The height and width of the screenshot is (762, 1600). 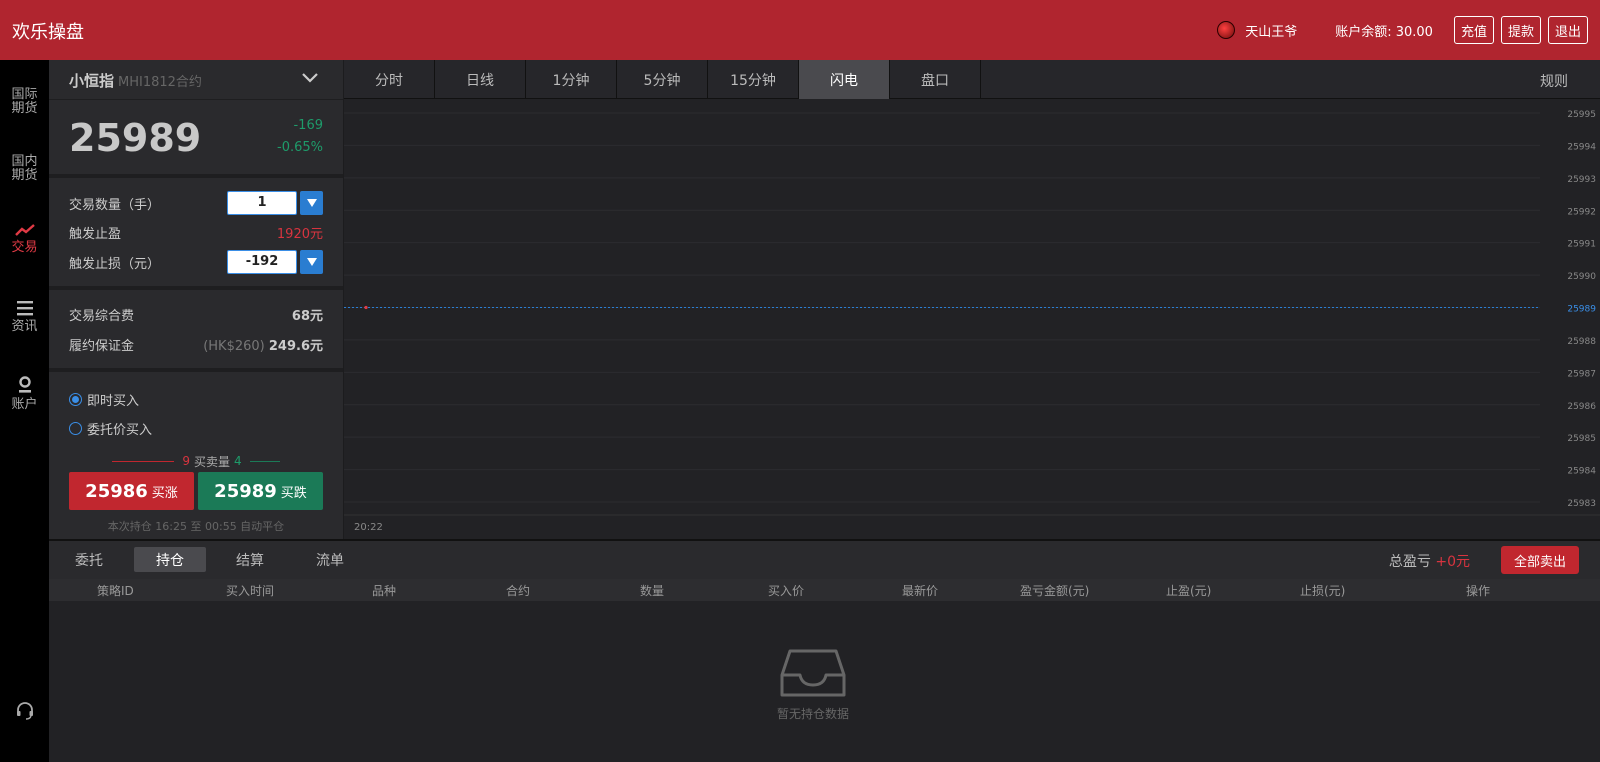 I want to click on margin-label: 履约保证金, so click(x=102, y=346).